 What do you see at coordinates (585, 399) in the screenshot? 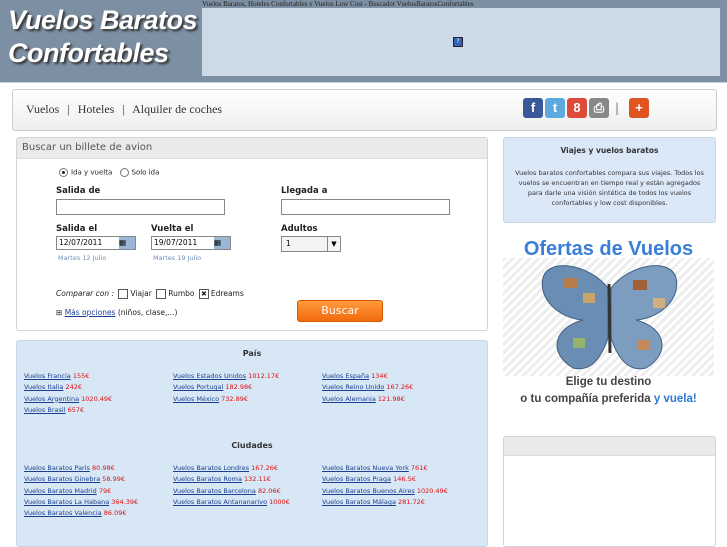
I see `promo-line-2-text: o tu compañía preferida` at bounding box center [585, 399].